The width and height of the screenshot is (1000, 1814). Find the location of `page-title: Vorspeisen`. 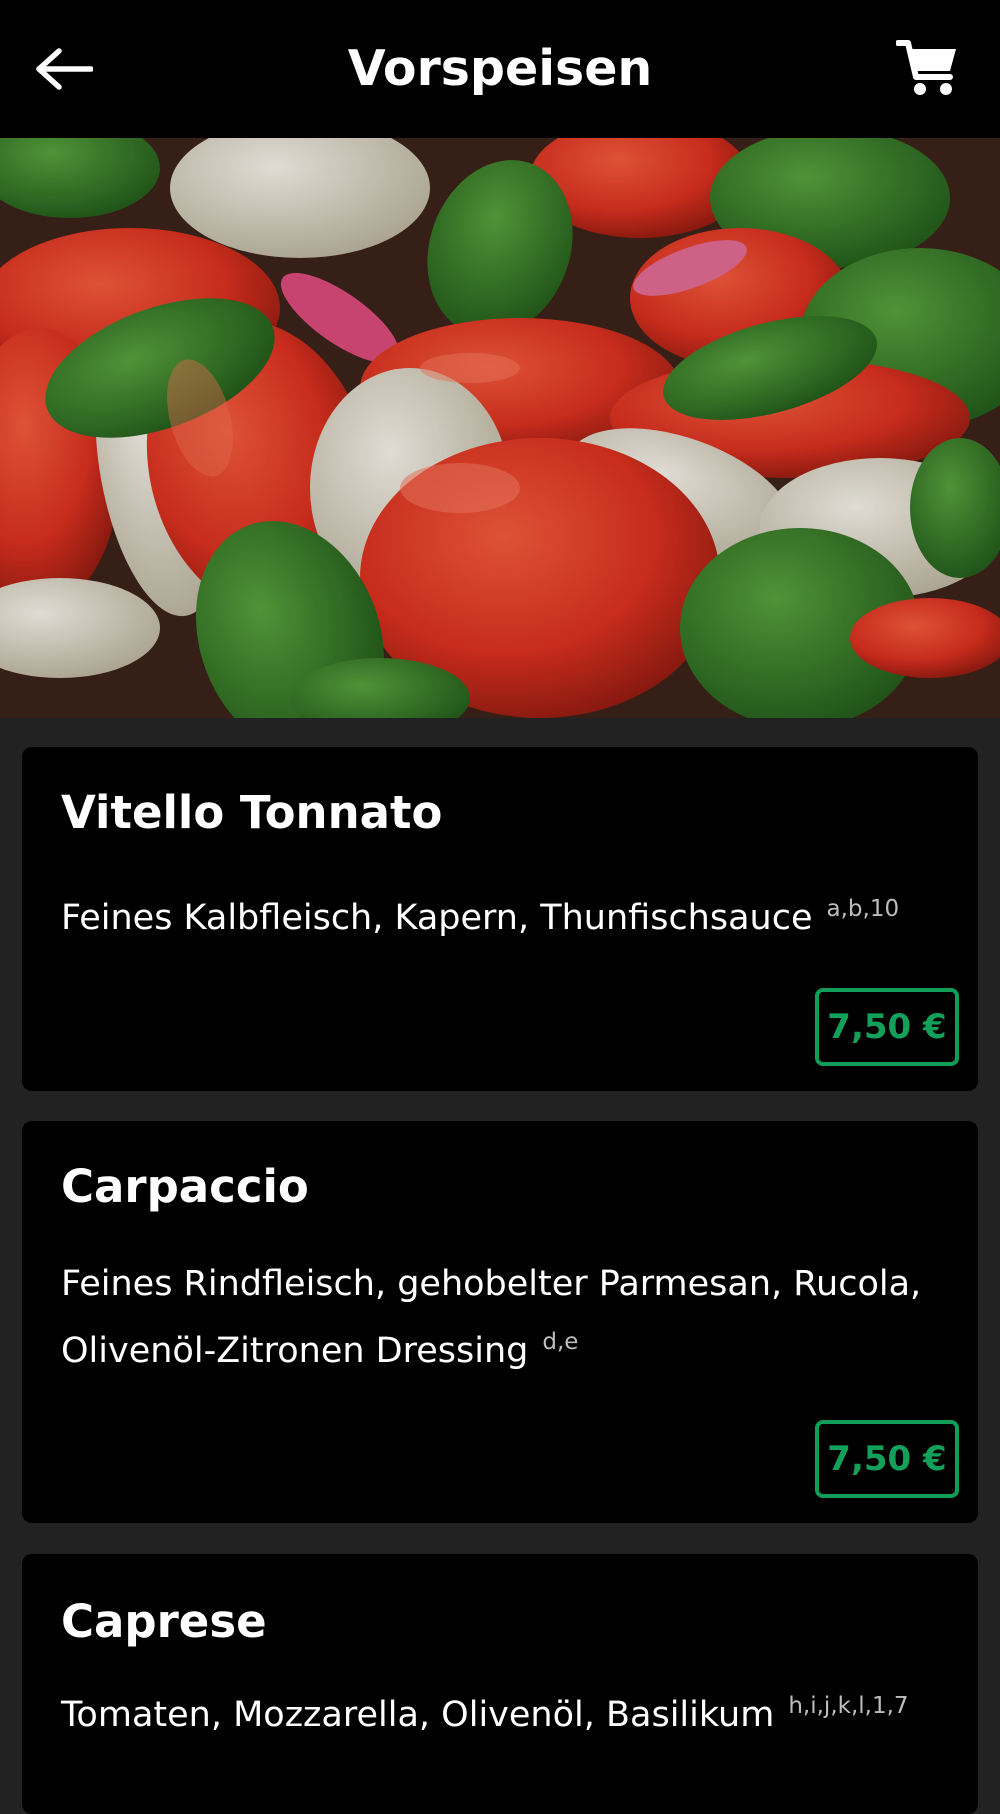

page-title: Vorspeisen is located at coordinates (500, 68).